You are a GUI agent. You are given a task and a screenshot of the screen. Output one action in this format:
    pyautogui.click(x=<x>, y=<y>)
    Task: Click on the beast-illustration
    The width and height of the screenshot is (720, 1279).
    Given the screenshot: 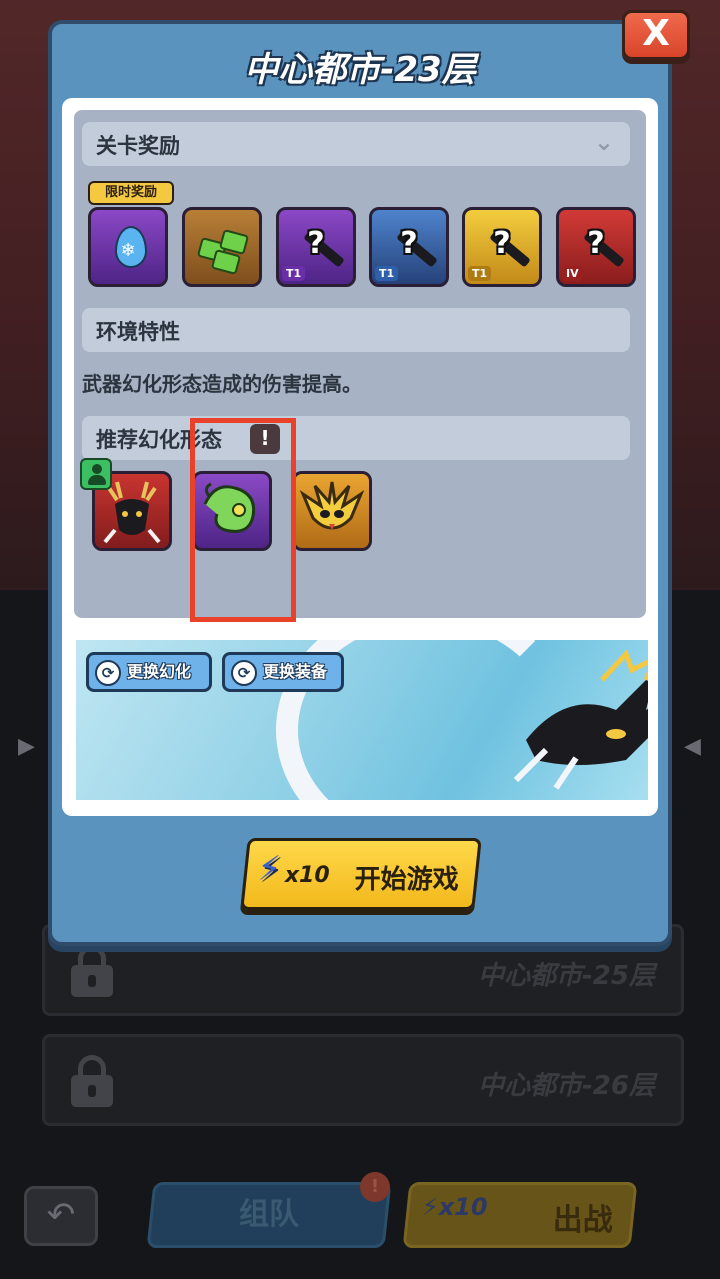 What is the action you would take?
    pyautogui.click(x=580, y=720)
    